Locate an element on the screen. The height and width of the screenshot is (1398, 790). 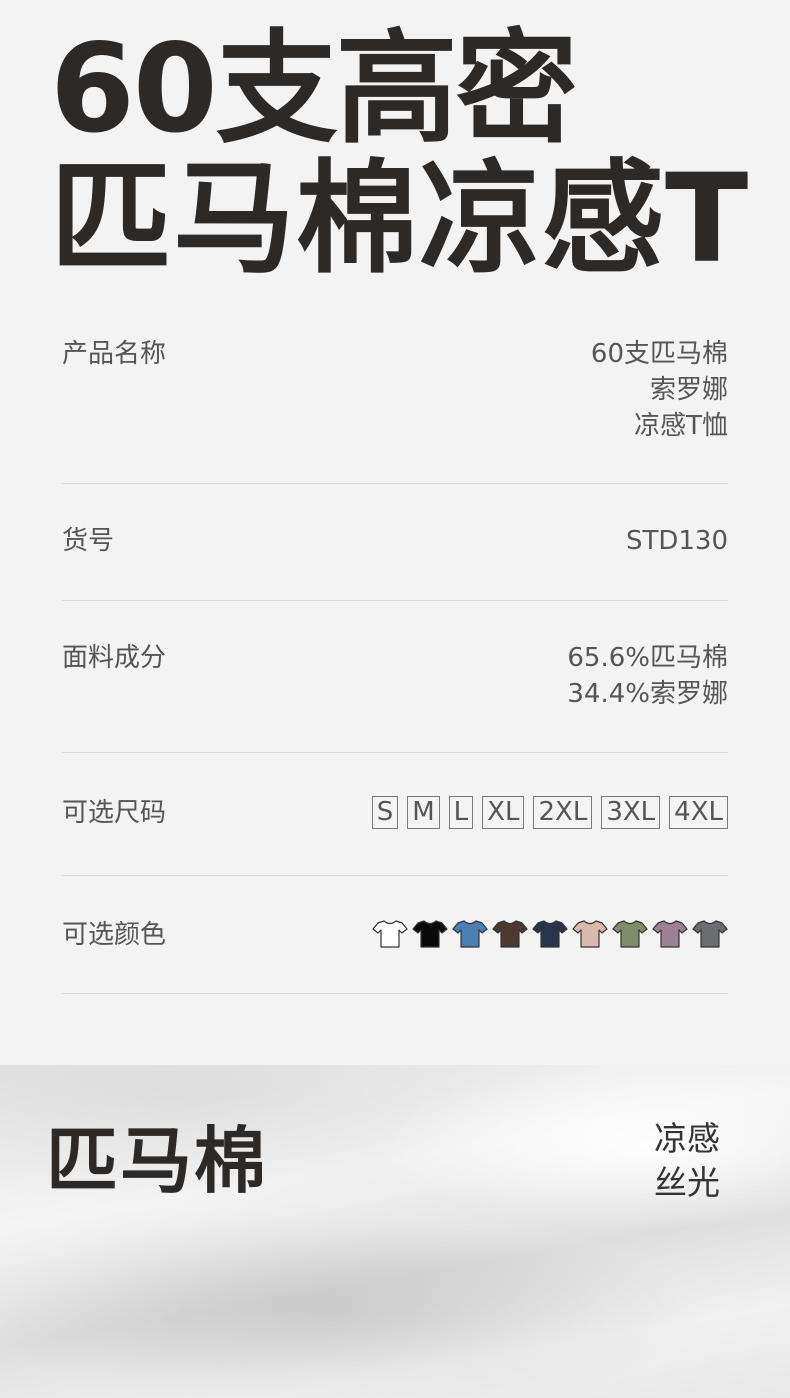
spec-value: 60支匹马棉 索罗娜 凉感T恤 is located at coordinates (659, 390).